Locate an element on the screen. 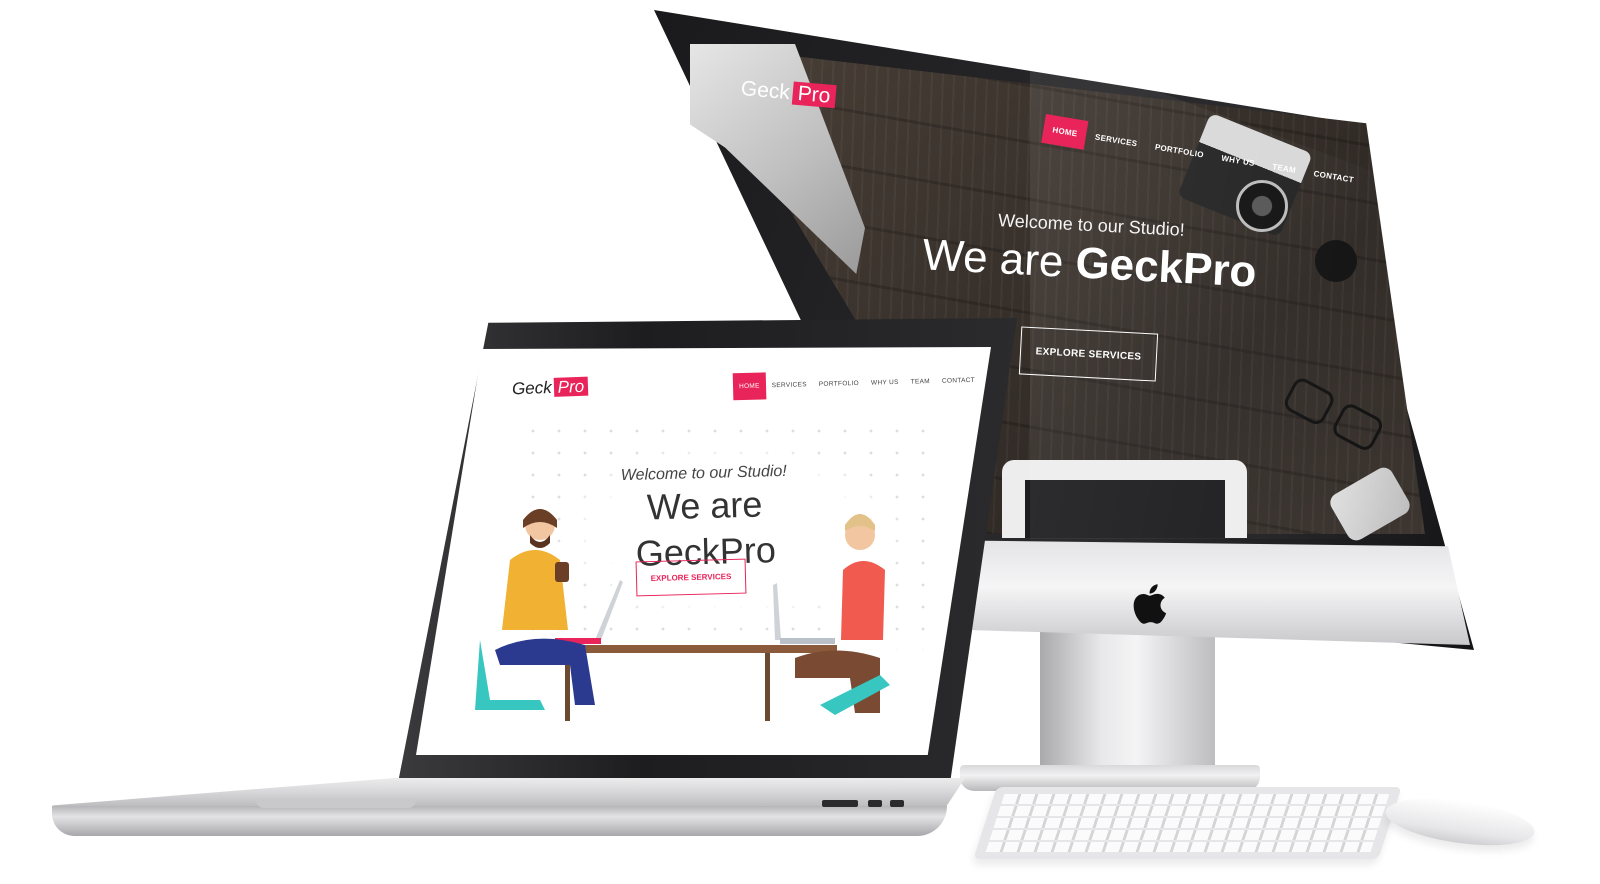 Image resolution: width=1600 pixels, height=884 pixels. imac-nav-why-us: WHY US is located at coordinates (1238, 160).